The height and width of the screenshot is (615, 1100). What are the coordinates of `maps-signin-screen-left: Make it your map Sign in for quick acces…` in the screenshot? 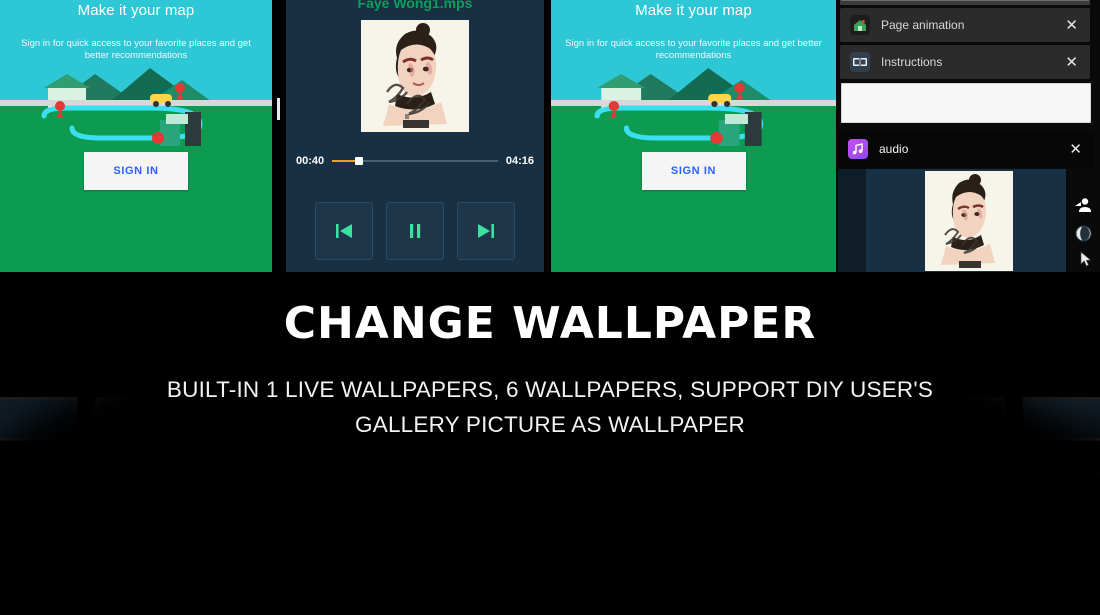 It's located at (136, 136).